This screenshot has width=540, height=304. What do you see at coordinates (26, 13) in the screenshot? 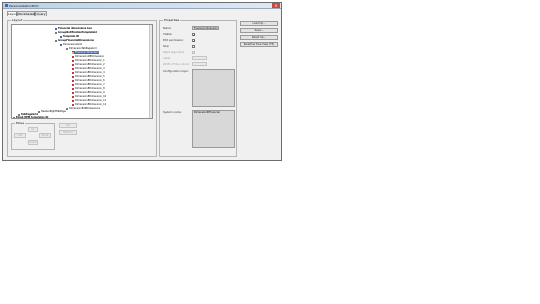
I see `tab-workbasket: Workbasket` at bounding box center [26, 13].